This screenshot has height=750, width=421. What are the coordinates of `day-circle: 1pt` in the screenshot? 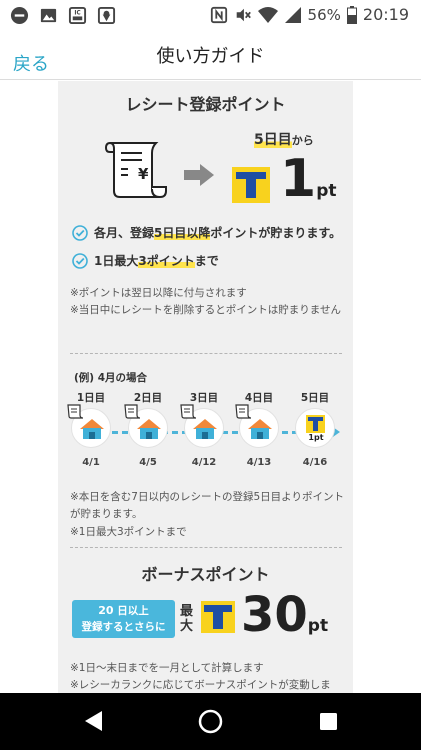 It's located at (315, 428).